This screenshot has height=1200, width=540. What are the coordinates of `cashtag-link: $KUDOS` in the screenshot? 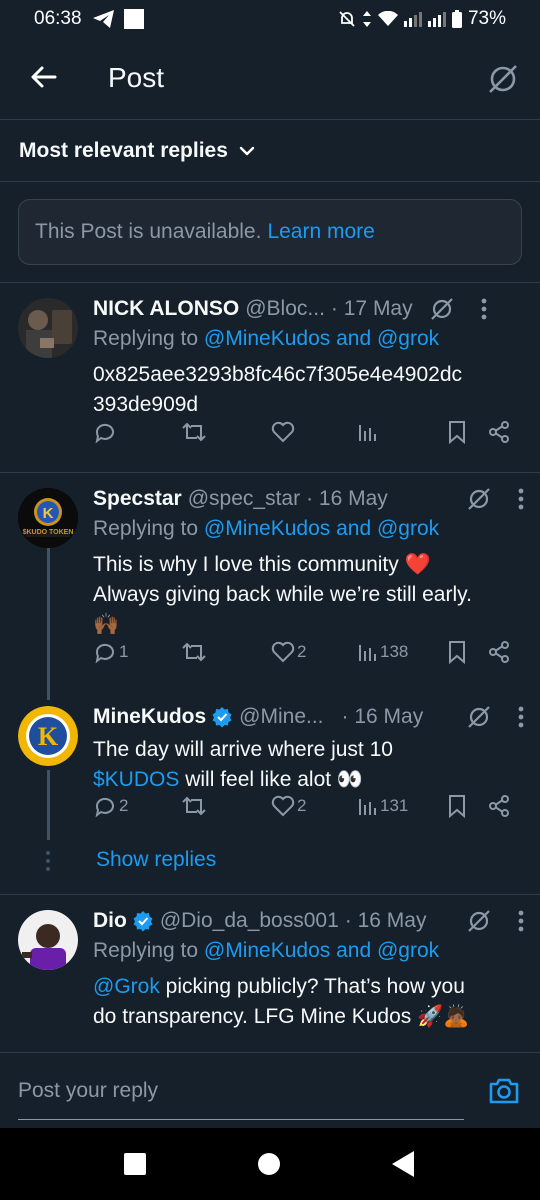 It's located at (136, 779).